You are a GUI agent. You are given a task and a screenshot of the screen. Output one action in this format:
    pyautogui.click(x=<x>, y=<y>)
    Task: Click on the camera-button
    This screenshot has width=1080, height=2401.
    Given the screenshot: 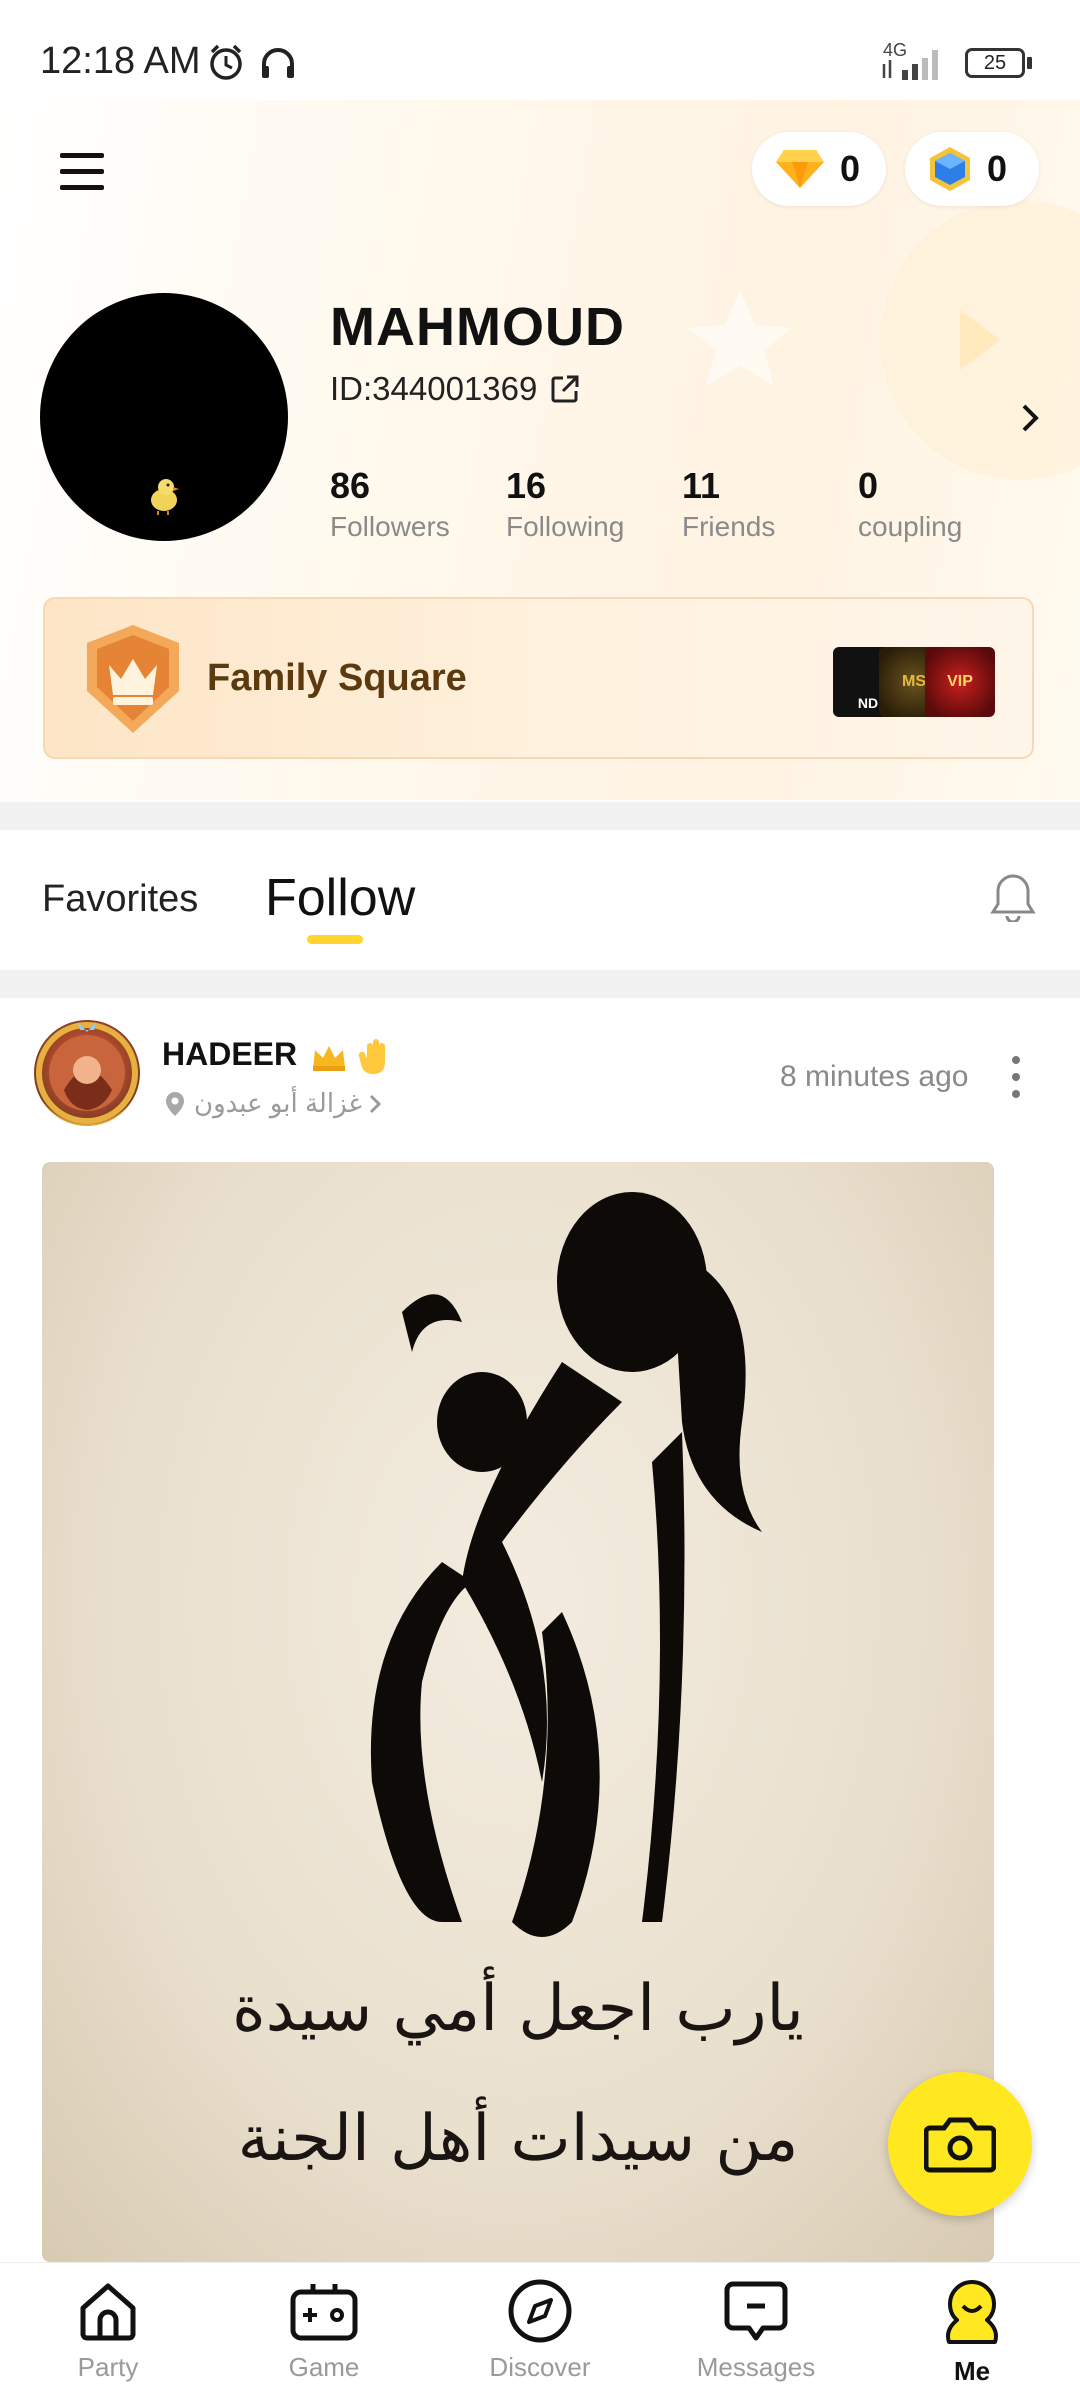 What is the action you would take?
    pyautogui.click(x=960, y=2144)
    